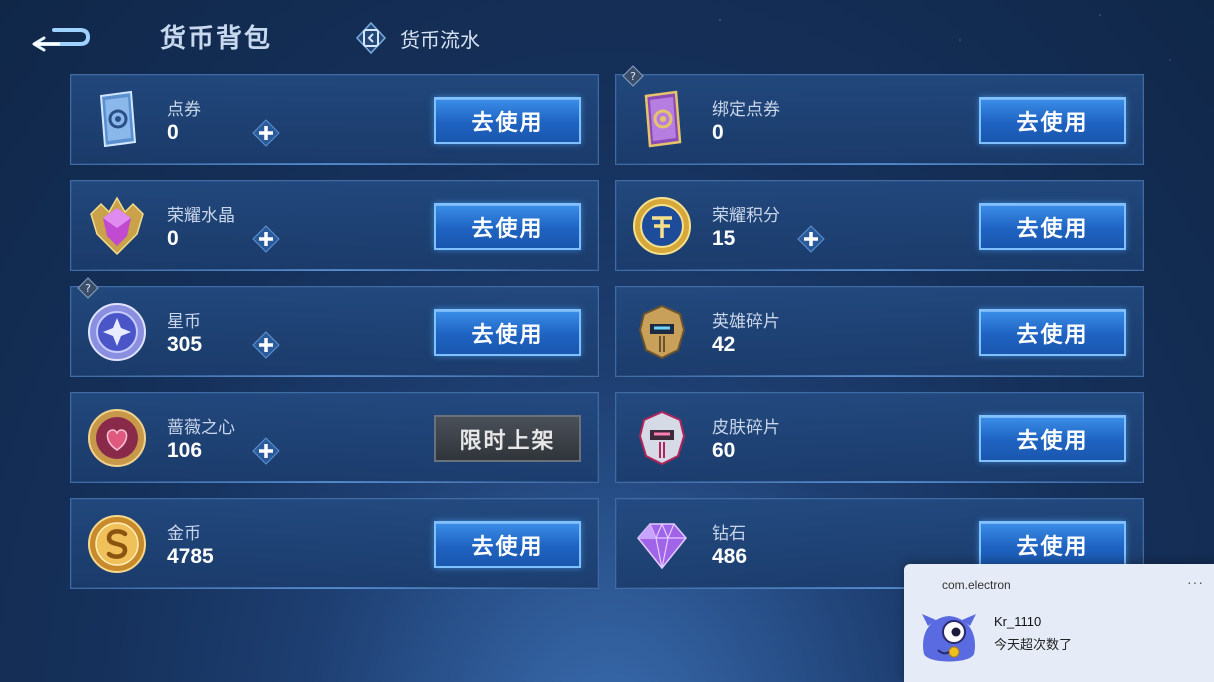  What do you see at coordinates (879, 225) in the screenshot?
I see `currency-card-glory-points: 荣耀积分 15 去使用` at bounding box center [879, 225].